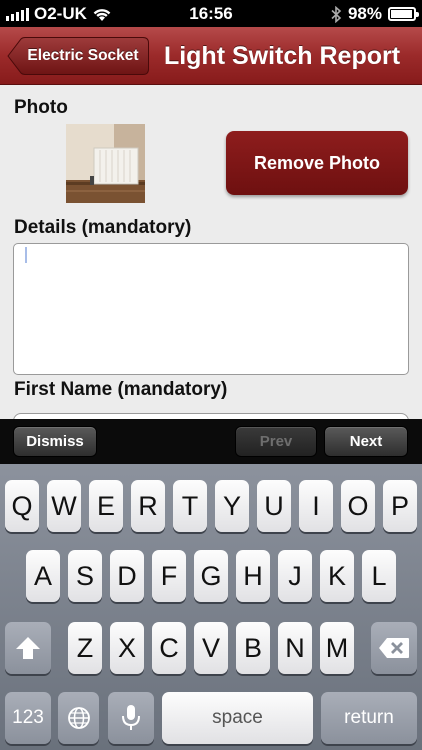 The image size is (422, 750). I want to click on key-c: C, so click(169, 648).